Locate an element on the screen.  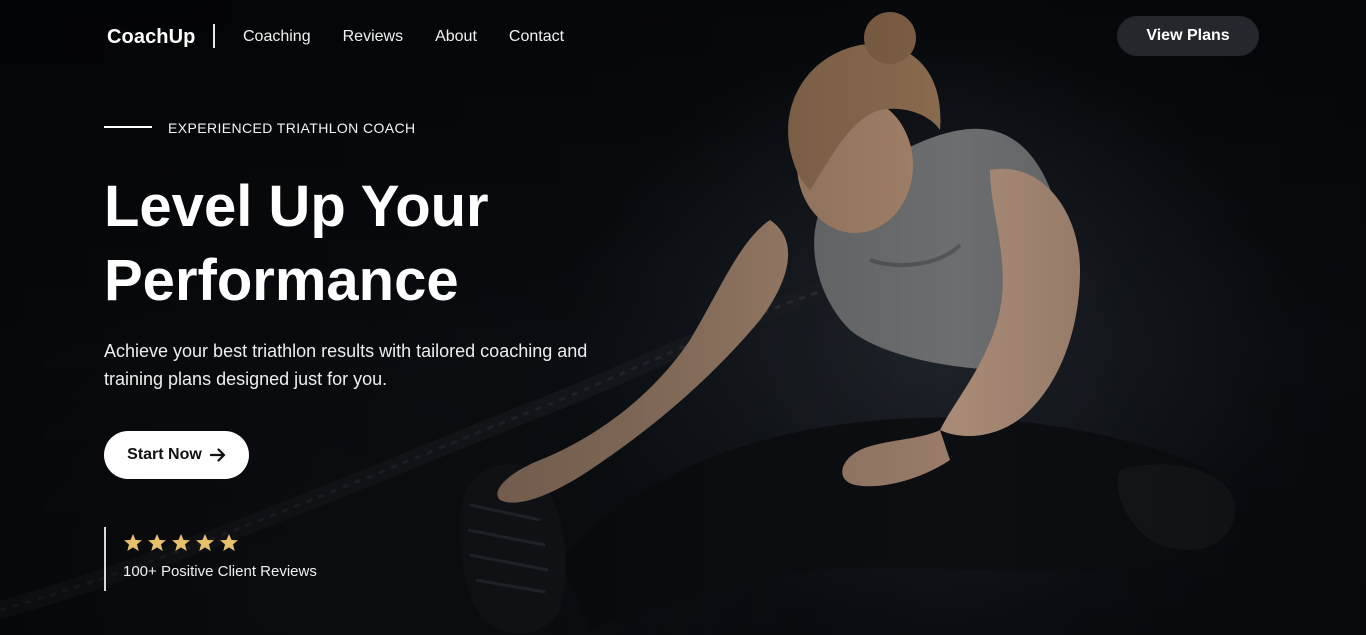
arrow-right-icon is located at coordinates (217, 455).